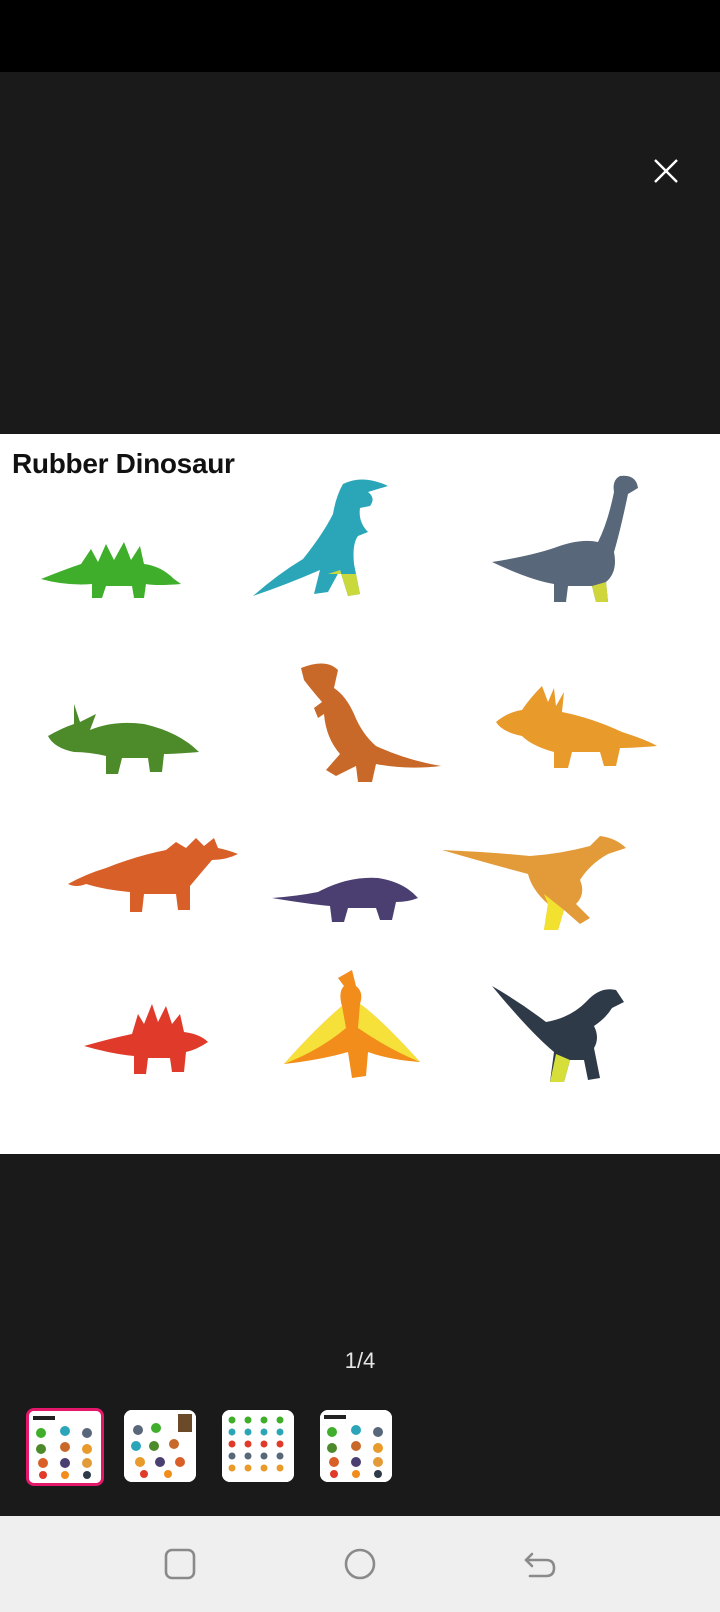 This screenshot has width=720, height=1612. Describe the element at coordinates (371, 722) in the screenshot. I see `tyrannosaurus-orange-figure` at that location.